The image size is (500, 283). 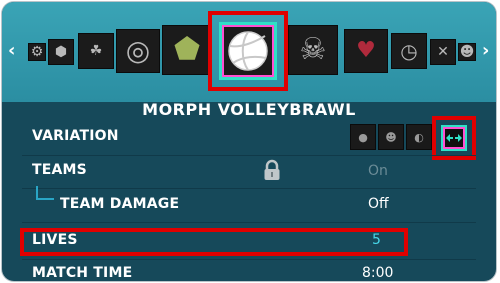 I want to click on cat-tile-icon: ☻, so click(x=467, y=52).